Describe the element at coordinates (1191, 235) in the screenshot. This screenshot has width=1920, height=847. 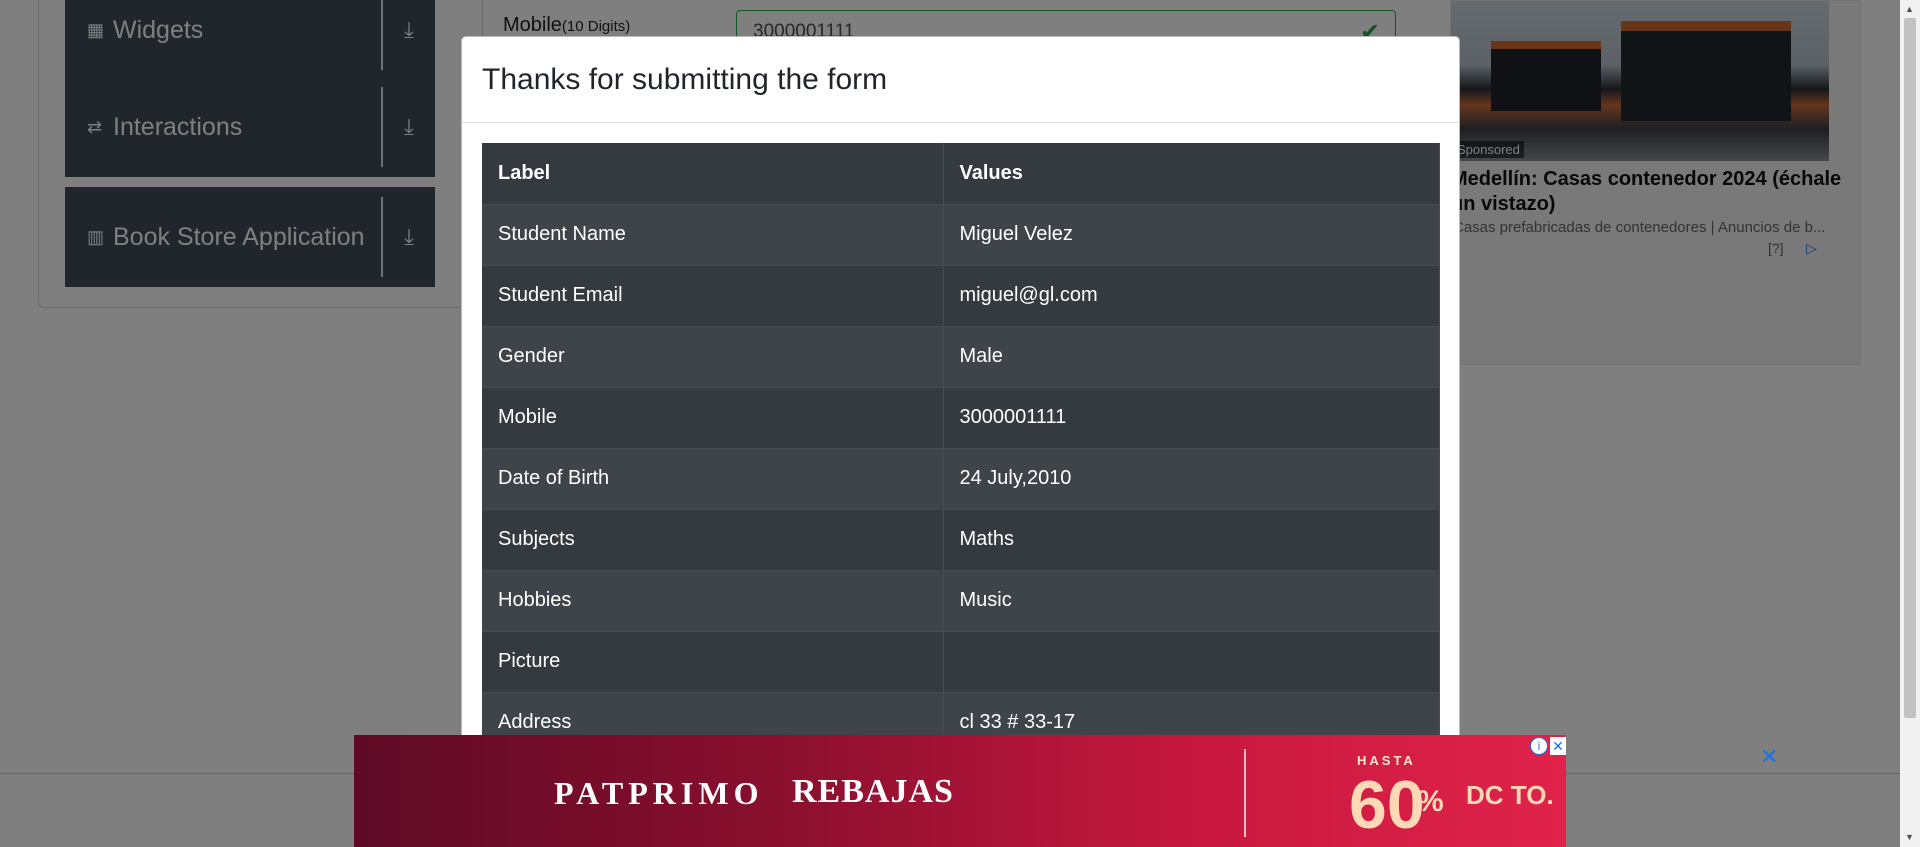
I see `row-value: Miguel Velez` at that location.